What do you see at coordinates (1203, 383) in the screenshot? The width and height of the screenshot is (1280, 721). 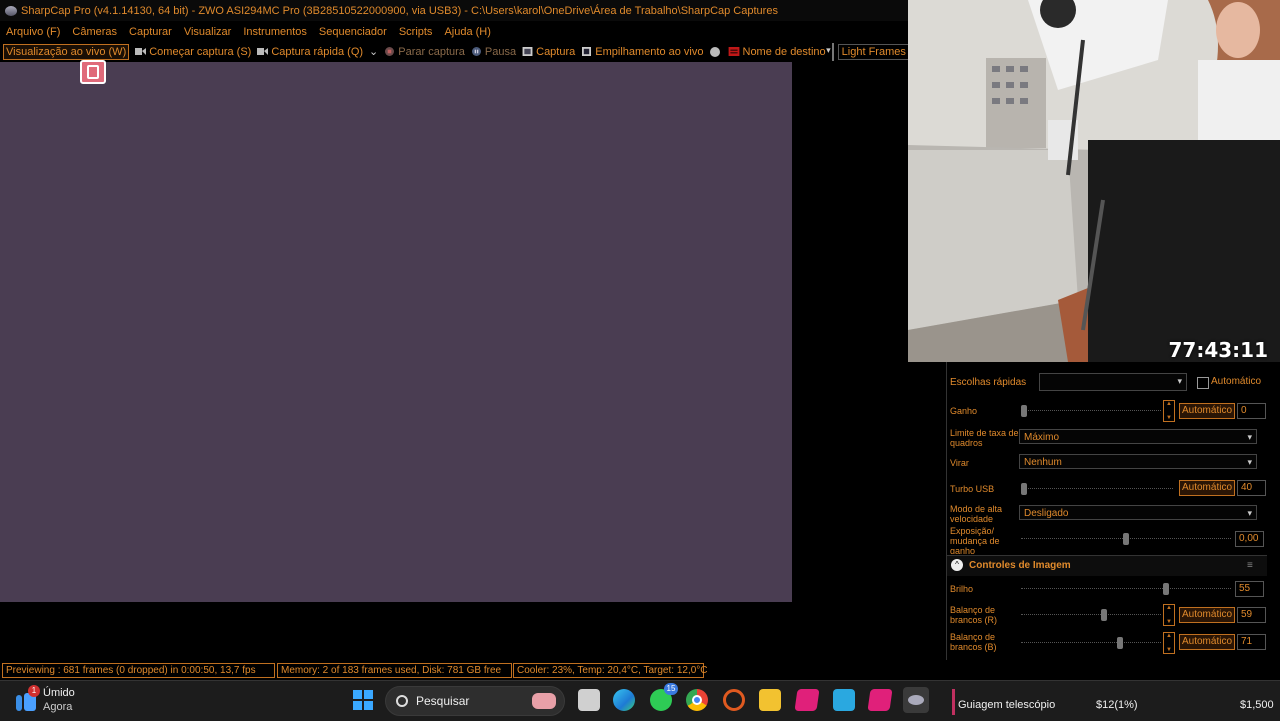 I see `quick-picks-auto-checkbox` at bounding box center [1203, 383].